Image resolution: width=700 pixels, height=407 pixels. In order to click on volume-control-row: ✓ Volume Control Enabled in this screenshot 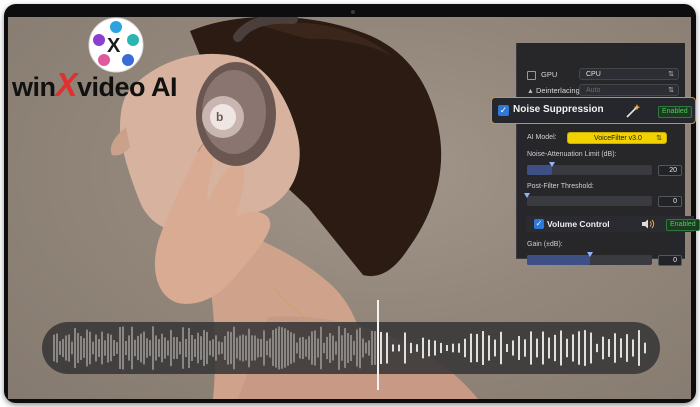, I will do `click(613, 224)`.